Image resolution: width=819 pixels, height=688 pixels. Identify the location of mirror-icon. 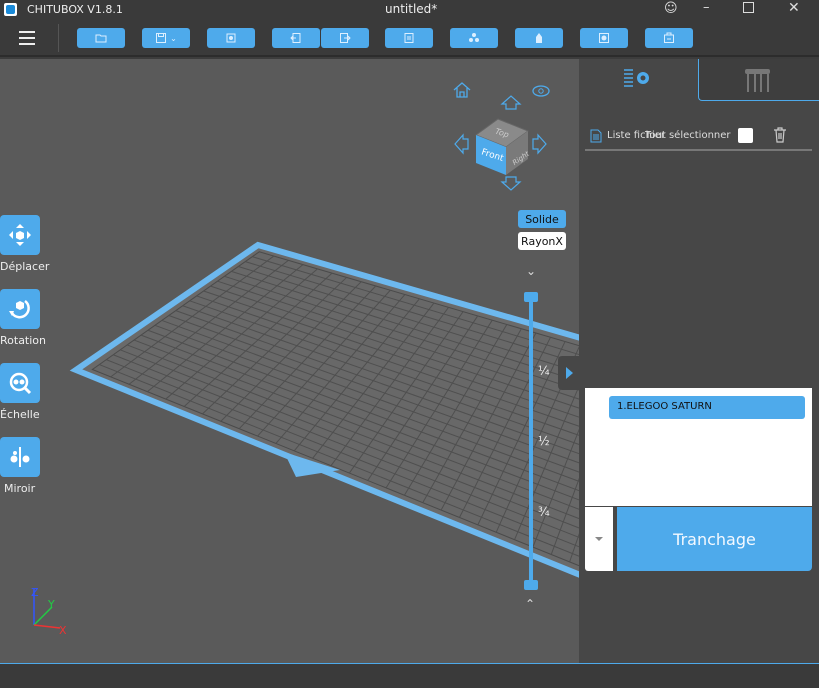
(20, 457).